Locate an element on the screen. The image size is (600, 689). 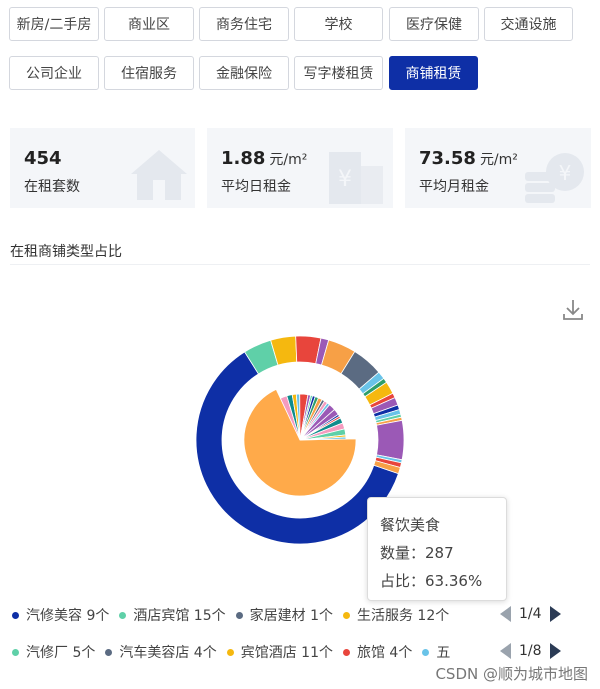
filter-tag-healthcare: 医疗保健 is located at coordinates (434, 24).